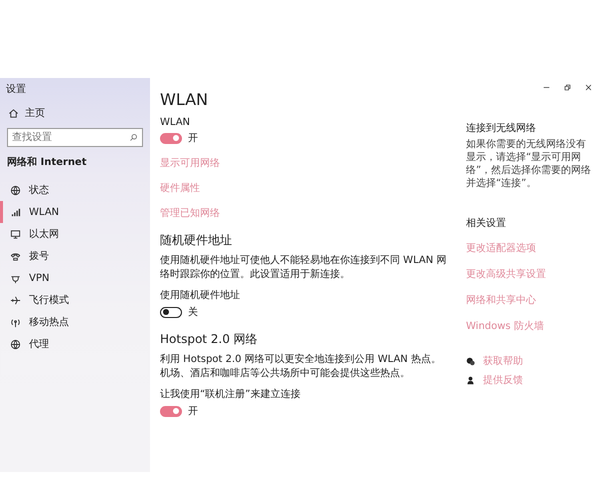  I want to click on antenna-icon, so click(15, 322).